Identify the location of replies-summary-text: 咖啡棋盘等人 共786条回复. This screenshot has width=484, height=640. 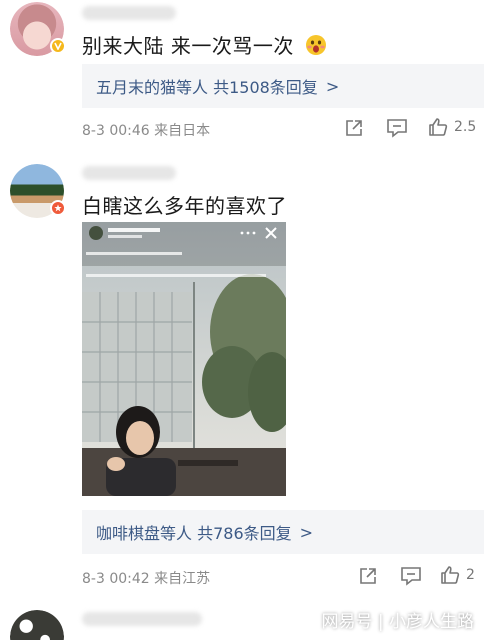
(194, 533).